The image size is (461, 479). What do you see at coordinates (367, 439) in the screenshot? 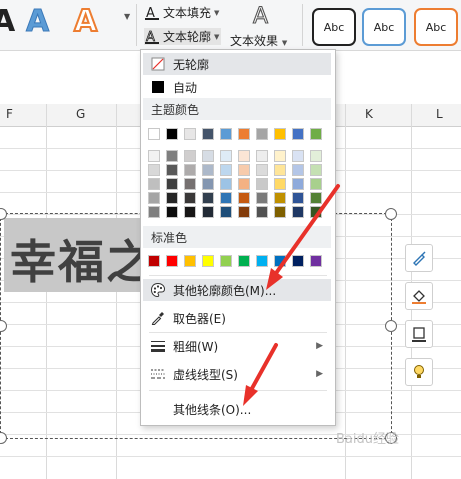
I see `watermark: Baidu经验` at bounding box center [367, 439].